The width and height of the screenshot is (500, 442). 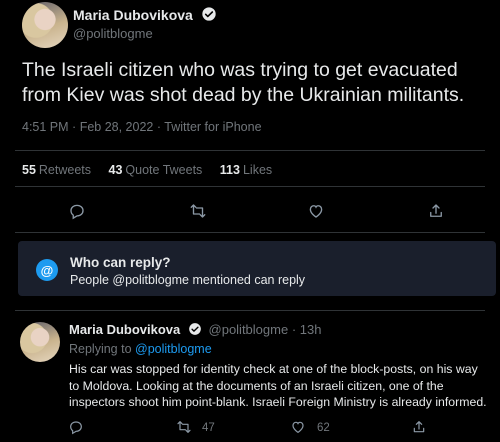 What do you see at coordinates (173, 349) in the screenshot?
I see `replying-to-handle: @politblogme` at bounding box center [173, 349].